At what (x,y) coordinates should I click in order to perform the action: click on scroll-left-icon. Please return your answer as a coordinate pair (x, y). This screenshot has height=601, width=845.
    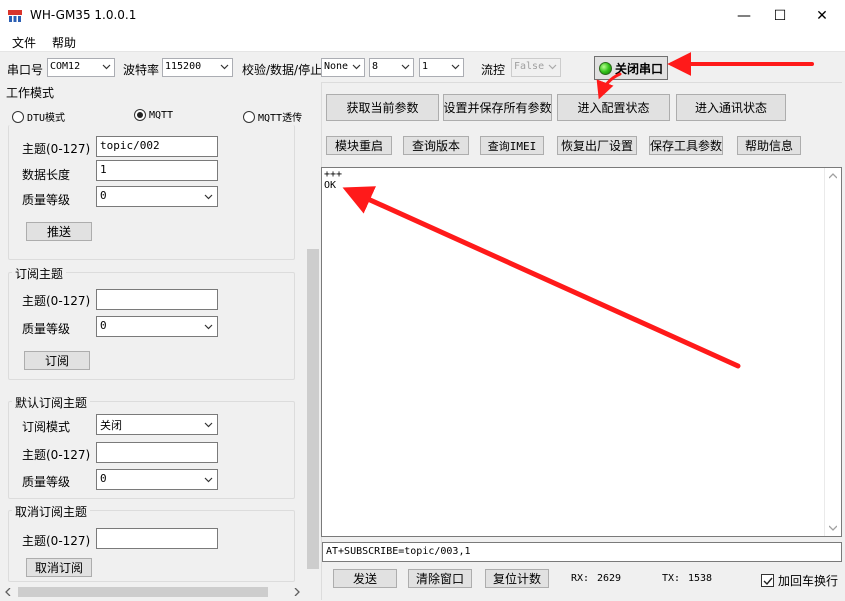
    Looking at the image, I should click on (8, 592).